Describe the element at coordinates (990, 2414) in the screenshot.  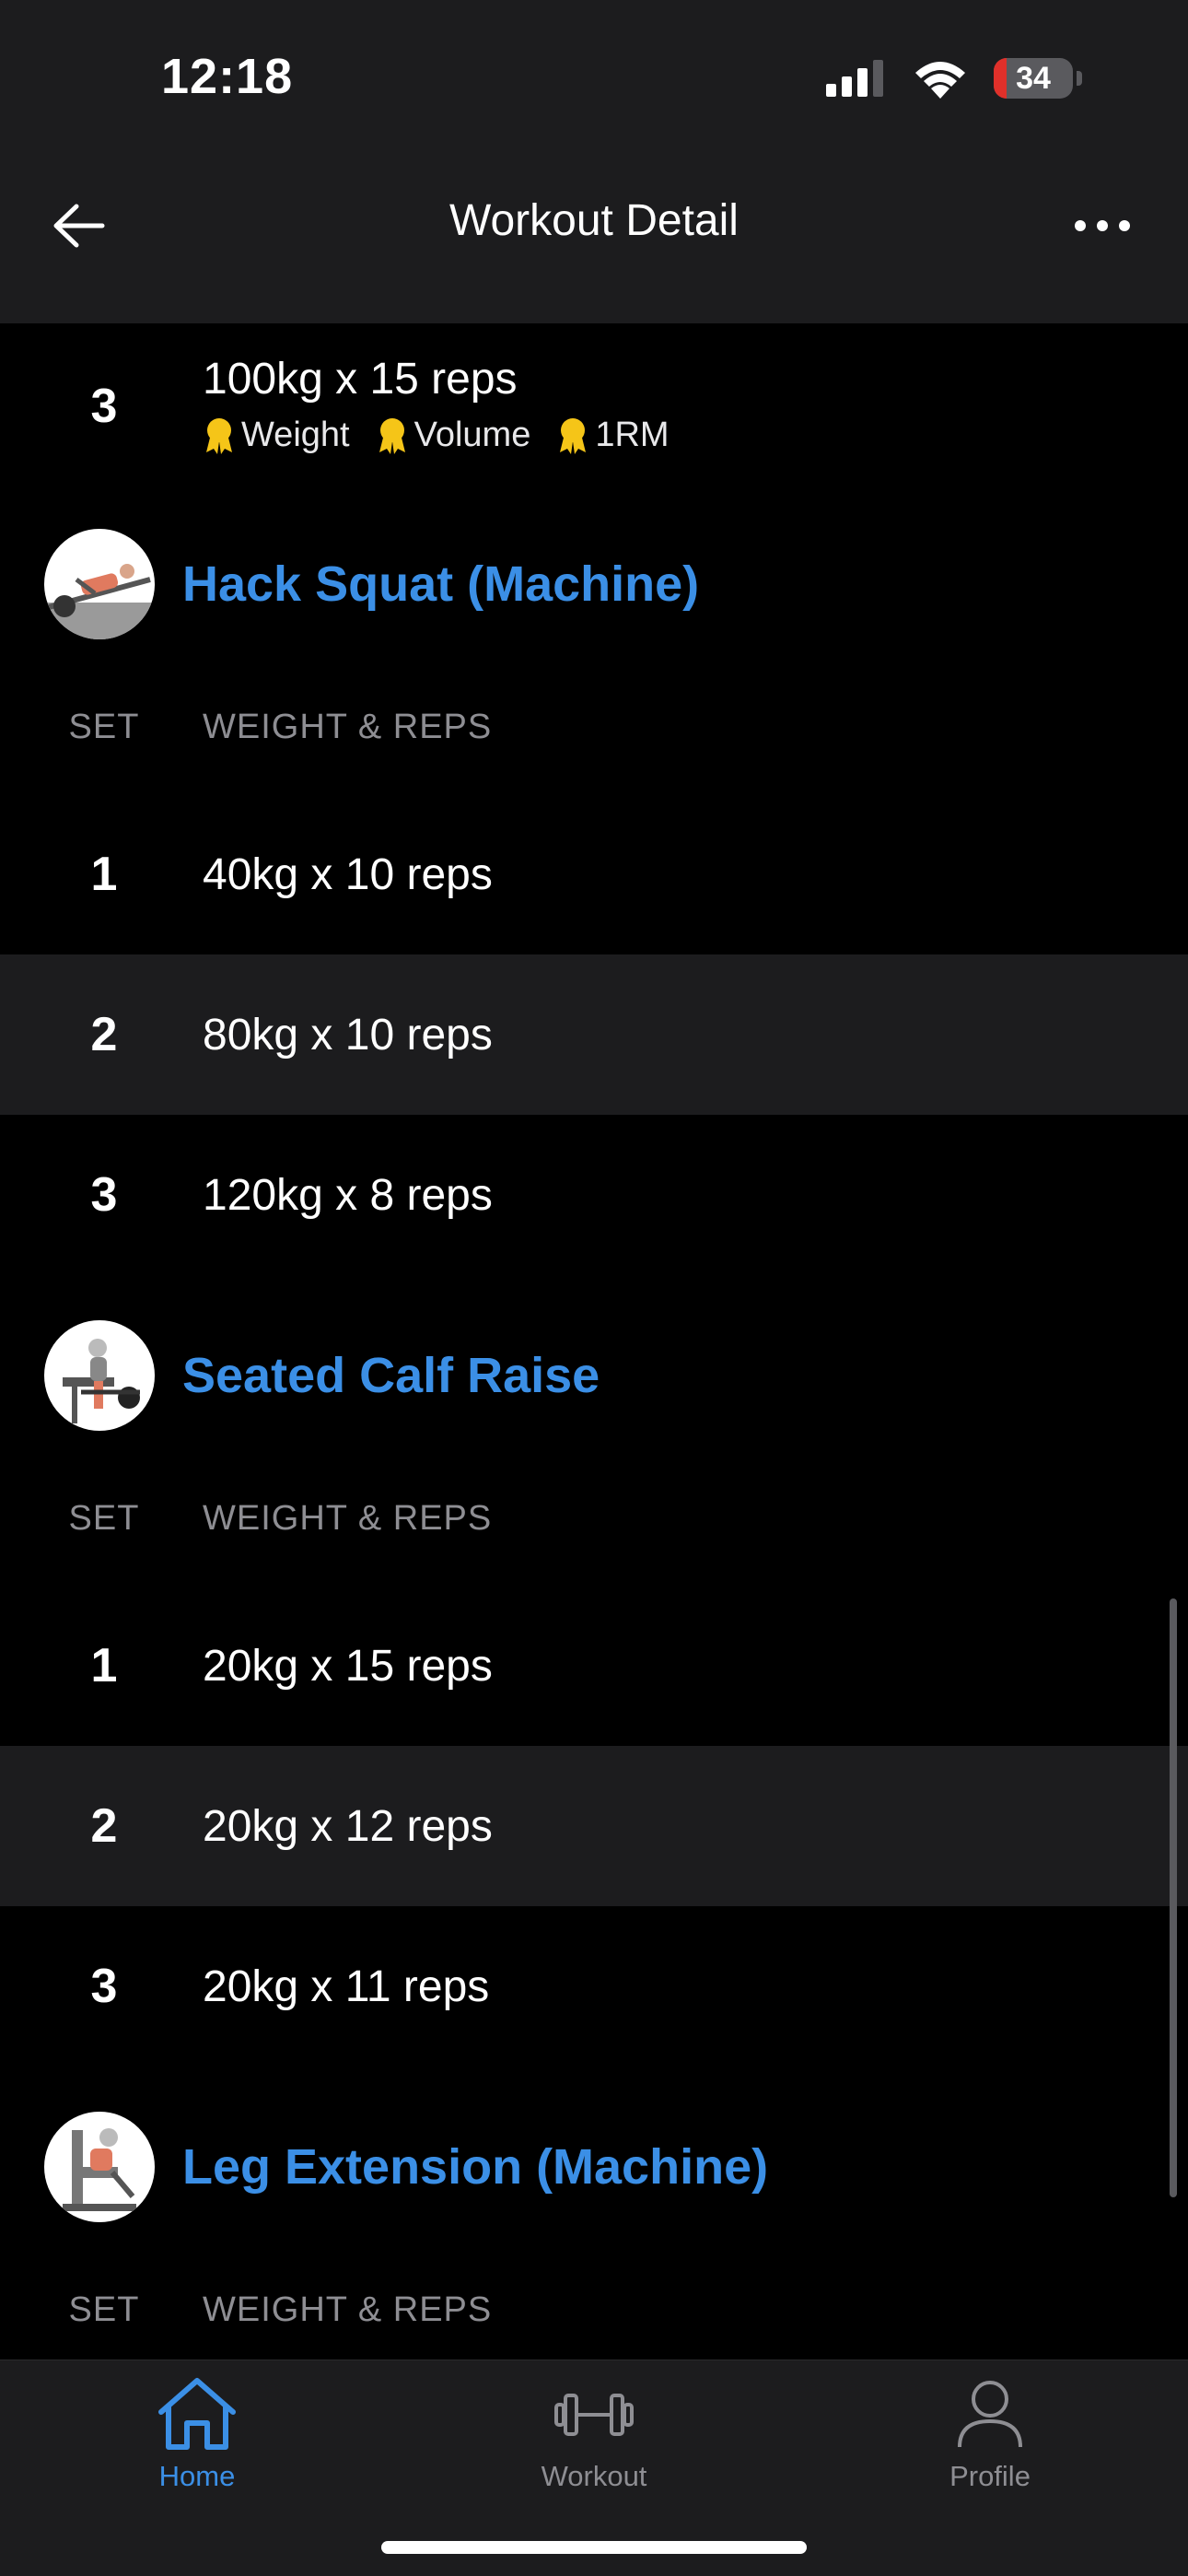
I see `person-icon` at that location.